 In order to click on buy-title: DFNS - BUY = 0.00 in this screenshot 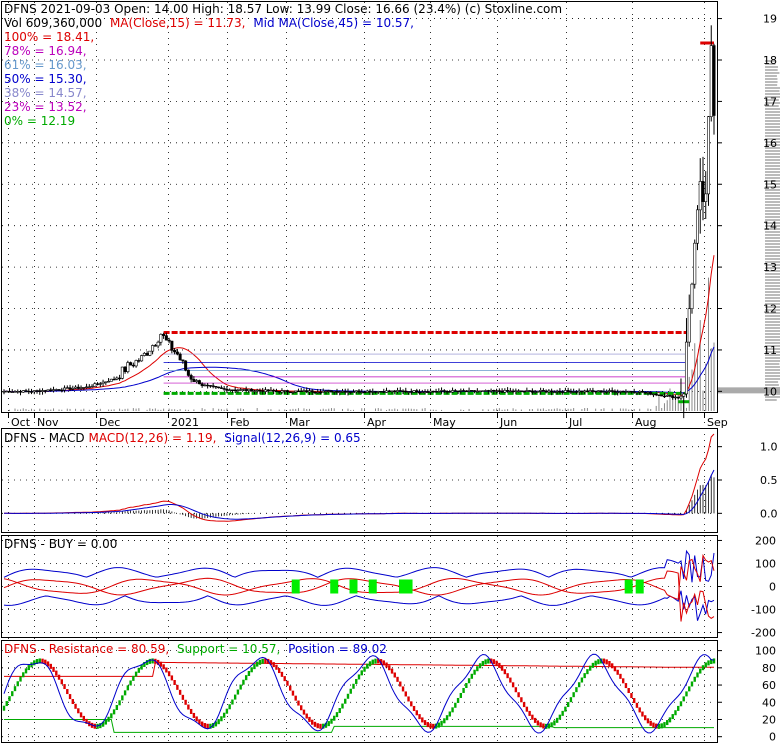, I will do `click(60, 544)`.